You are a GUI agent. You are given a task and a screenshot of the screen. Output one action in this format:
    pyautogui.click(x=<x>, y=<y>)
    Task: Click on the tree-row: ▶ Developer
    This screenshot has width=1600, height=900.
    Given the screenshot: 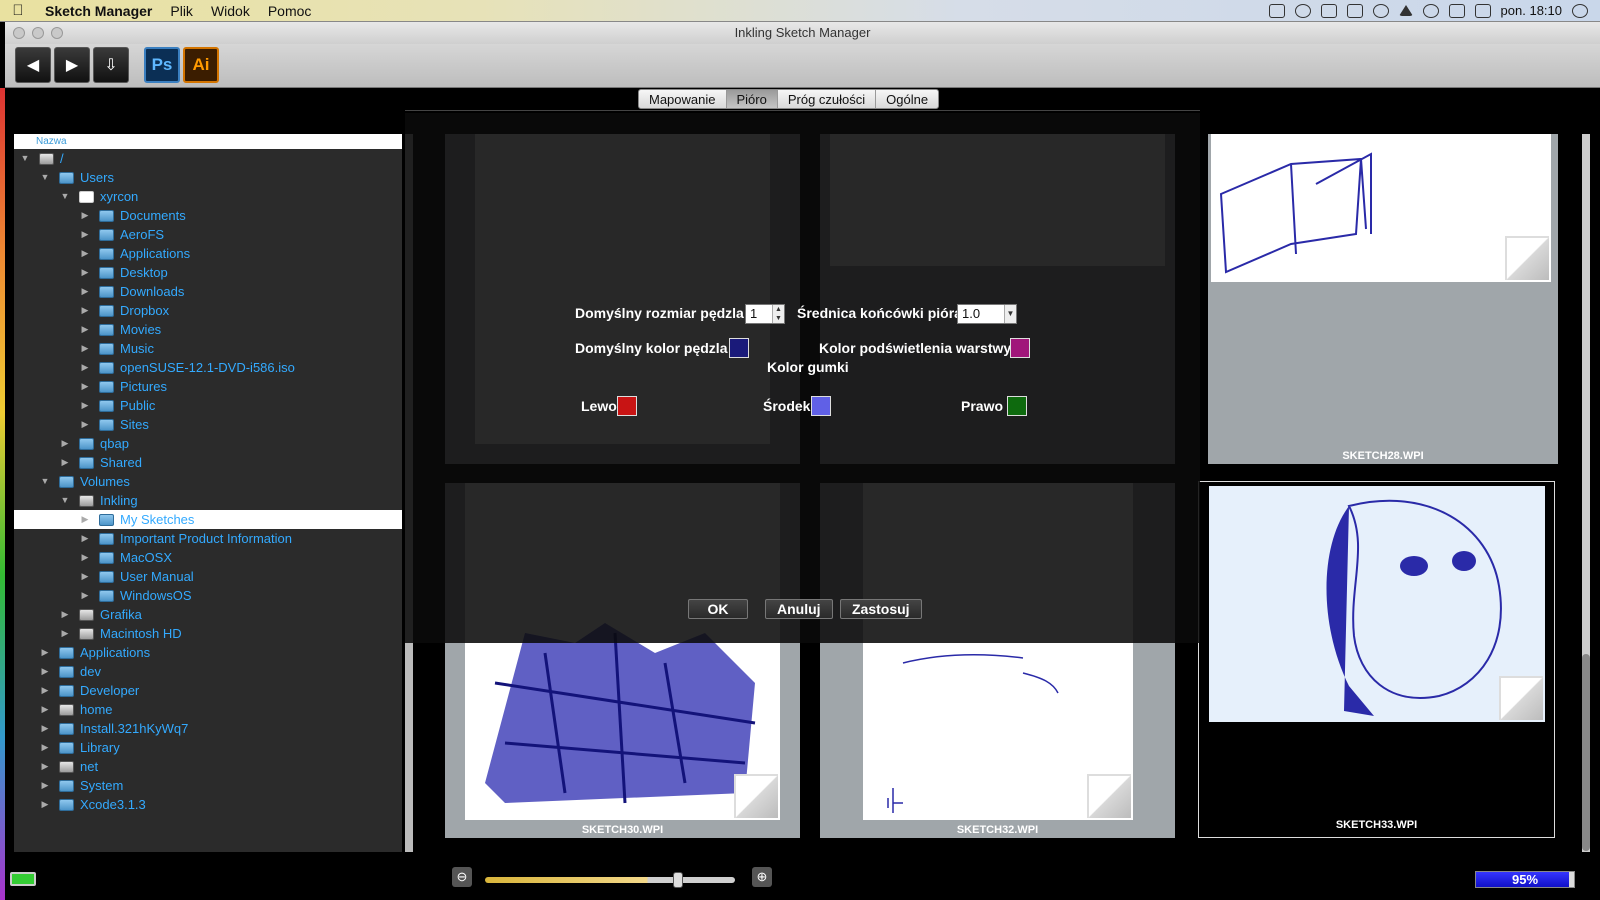 What is the action you would take?
    pyautogui.click(x=208, y=690)
    